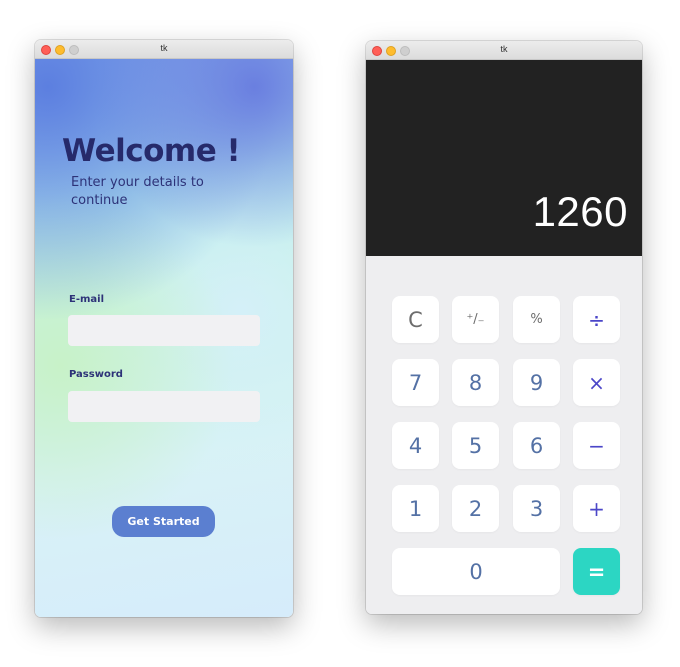 This screenshot has width=680, height=667. What do you see at coordinates (475, 319) in the screenshot?
I see `sign-toggle-key: ⁺/₋` at bounding box center [475, 319].